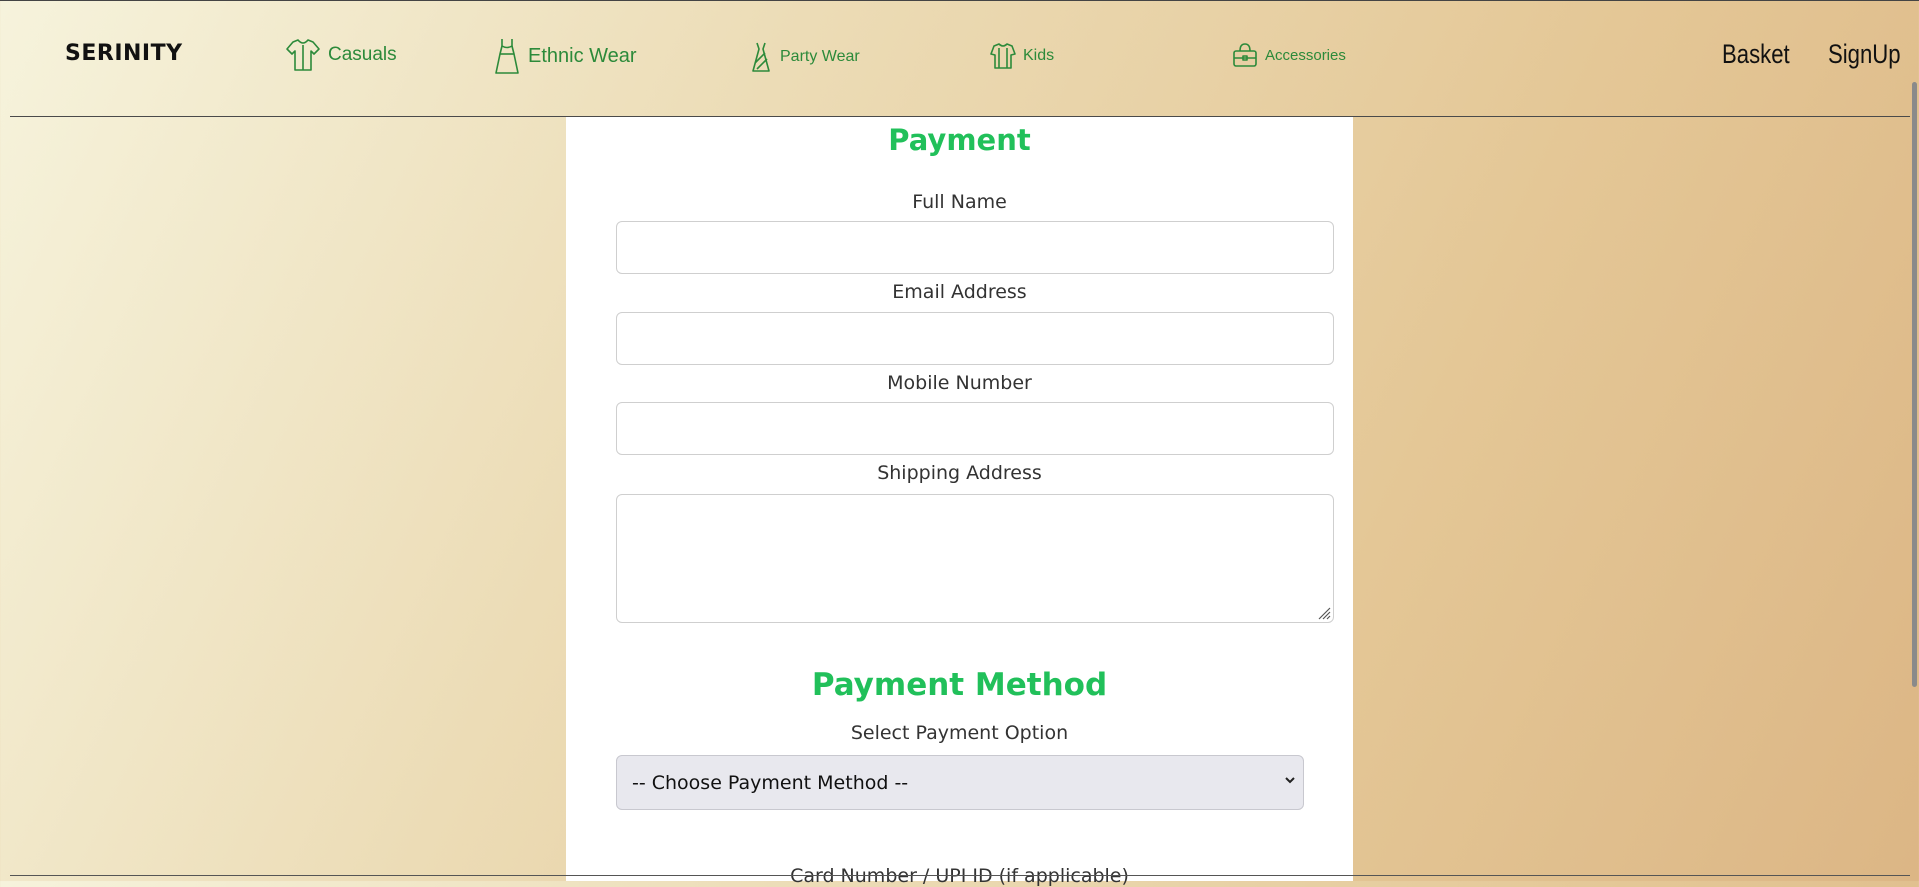 This screenshot has width=1919, height=887. What do you see at coordinates (959, 733) in the screenshot?
I see `select-payment-label: Select Payment Option` at bounding box center [959, 733].